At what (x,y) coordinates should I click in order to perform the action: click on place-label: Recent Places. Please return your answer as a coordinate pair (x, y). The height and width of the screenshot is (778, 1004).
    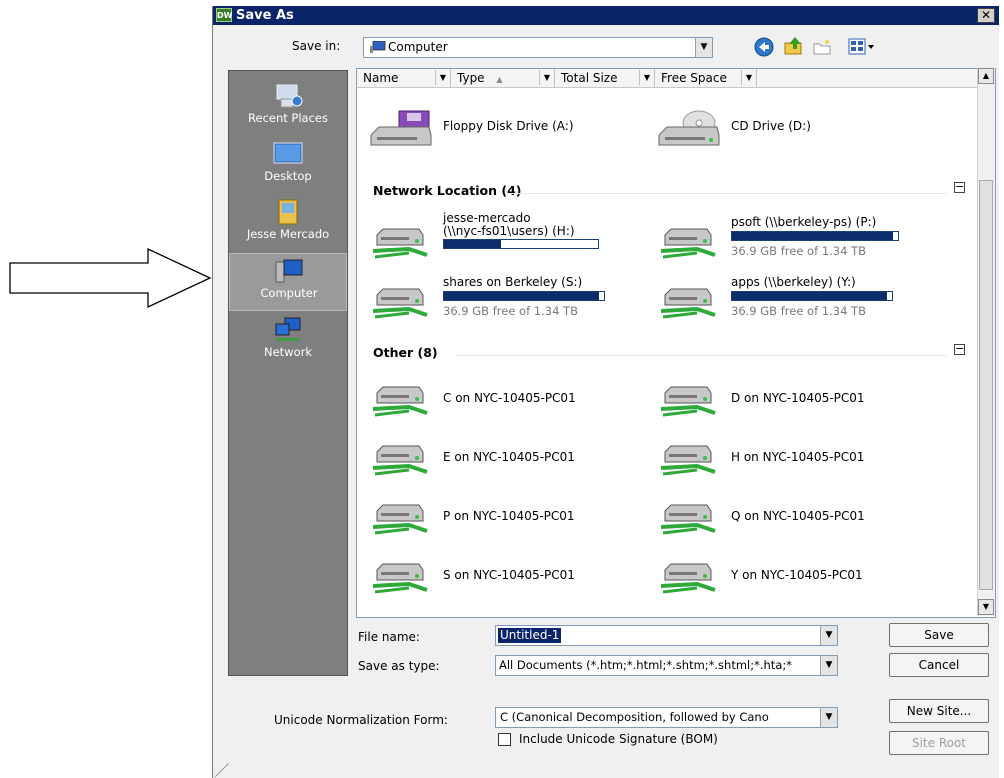
    Looking at the image, I should click on (288, 118).